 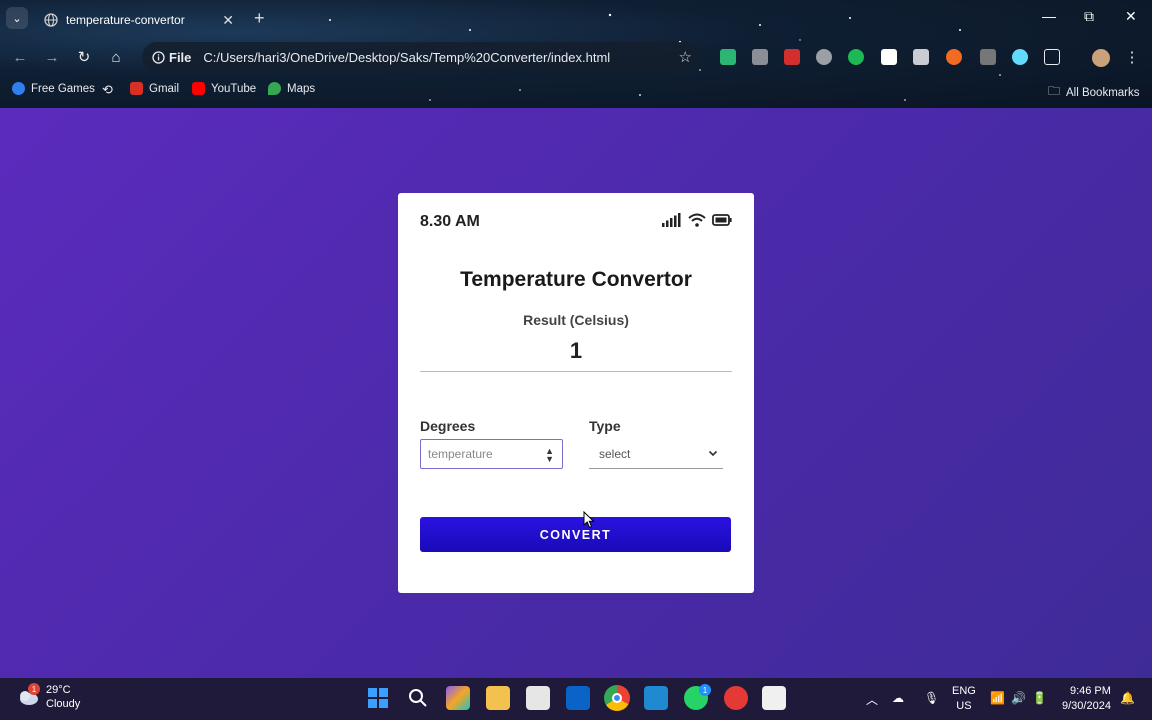 I want to click on all-bookmarks-button: 🗀 All Bookmarks, so click(x=1094, y=92).